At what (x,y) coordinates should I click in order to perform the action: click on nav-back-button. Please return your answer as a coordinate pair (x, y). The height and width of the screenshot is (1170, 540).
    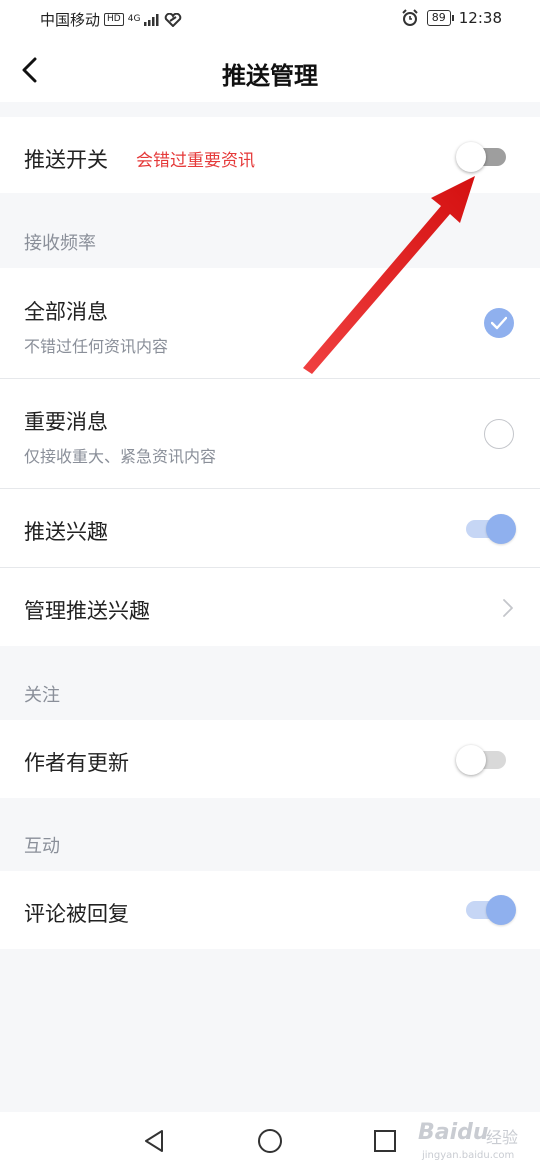
    Looking at the image, I should click on (155, 1141).